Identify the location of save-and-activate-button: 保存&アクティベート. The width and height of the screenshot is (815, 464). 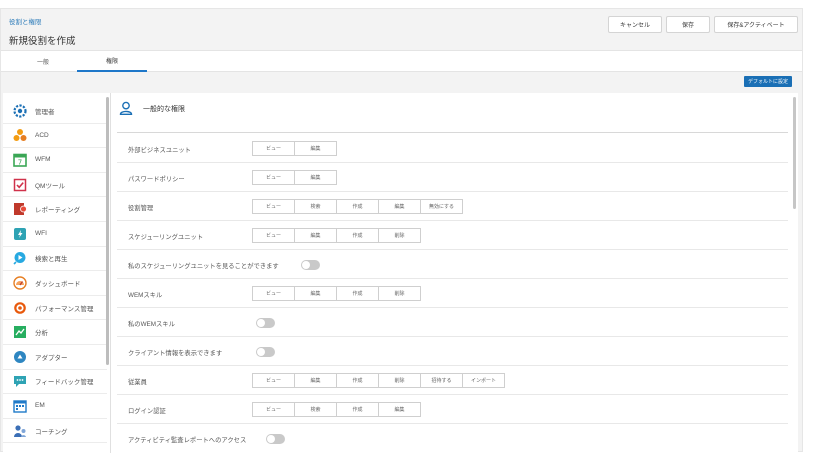
(756, 24).